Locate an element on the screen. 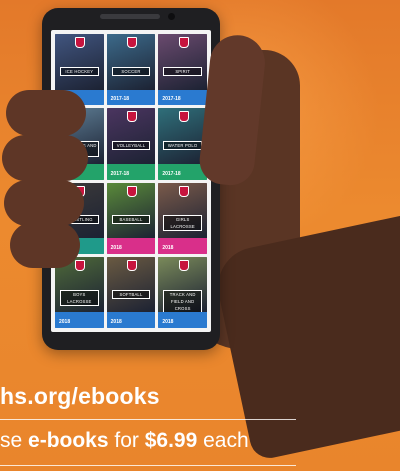  sport-label: SOCCER is located at coordinates (131, 71).